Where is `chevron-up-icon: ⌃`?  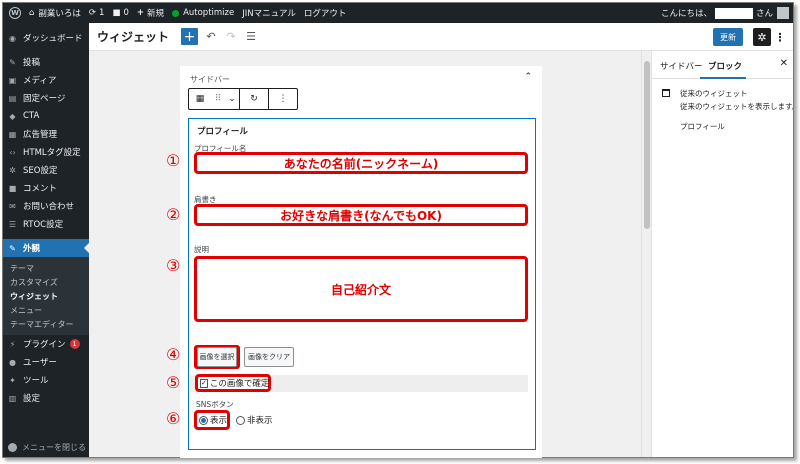 chevron-up-icon: ⌃ is located at coordinates (528, 77).